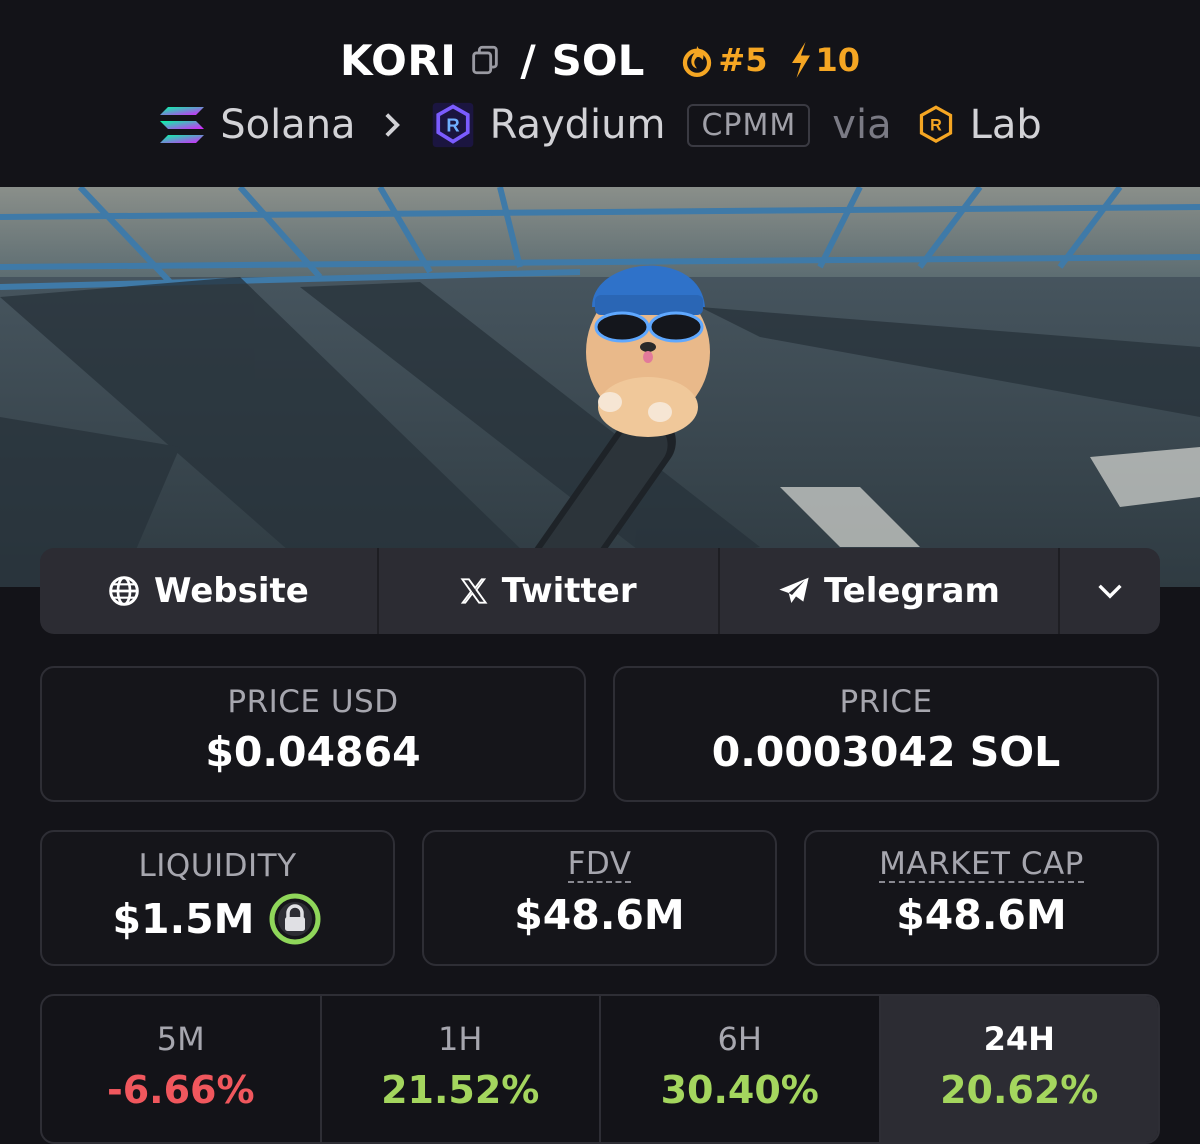  What do you see at coordinates (794, 590) in the screenshot?
I see `telegram-icon` at bounding box center [794, 590].